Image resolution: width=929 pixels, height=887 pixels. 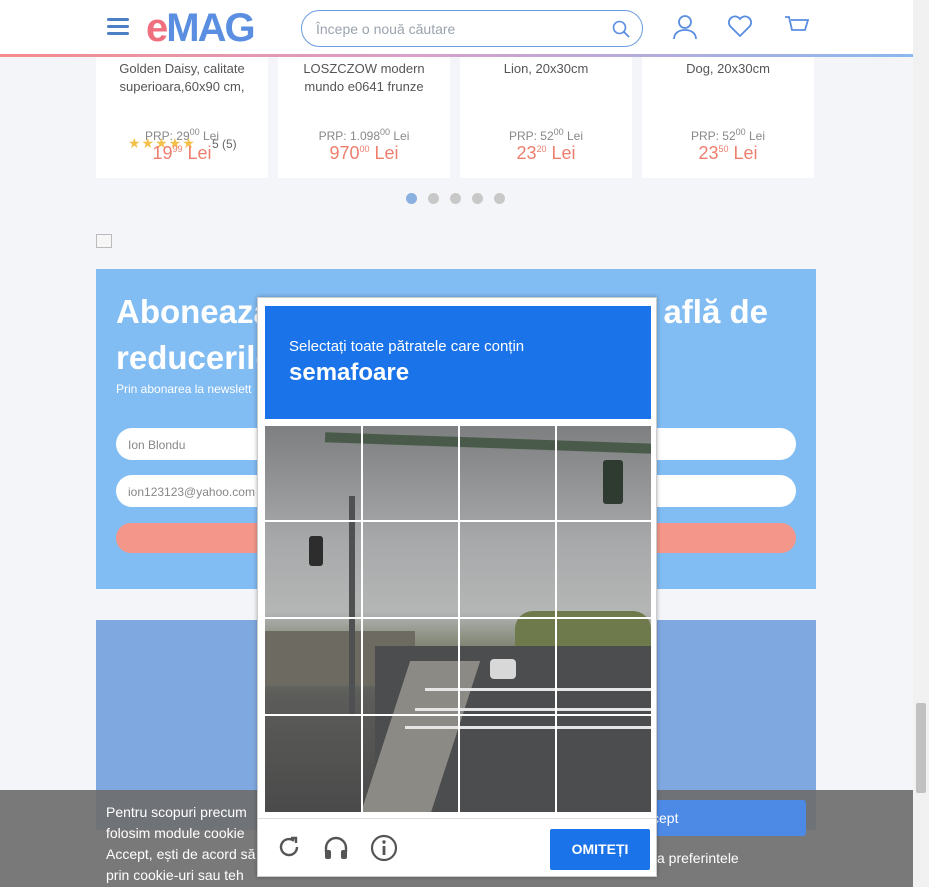 I want to click on reload-icon, so click(x=289, y=847).